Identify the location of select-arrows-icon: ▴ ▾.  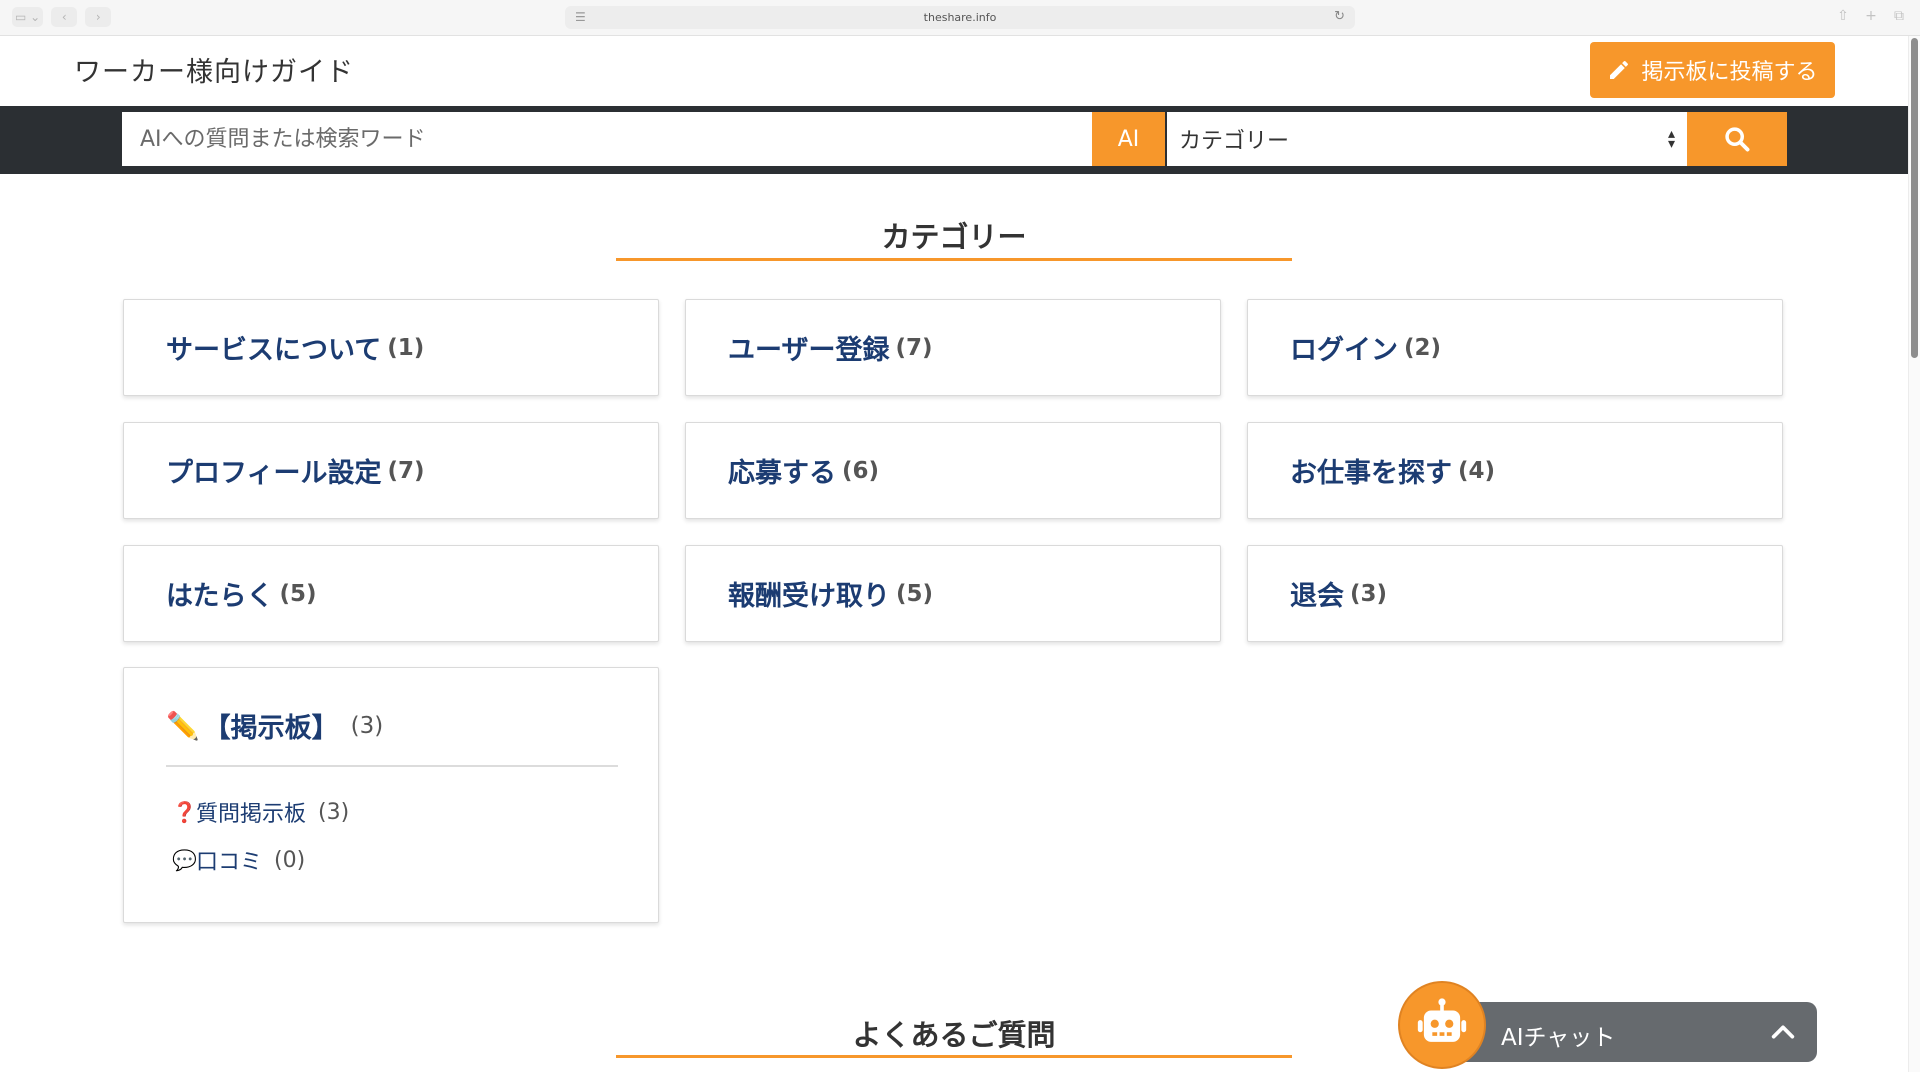
(1671, 139).